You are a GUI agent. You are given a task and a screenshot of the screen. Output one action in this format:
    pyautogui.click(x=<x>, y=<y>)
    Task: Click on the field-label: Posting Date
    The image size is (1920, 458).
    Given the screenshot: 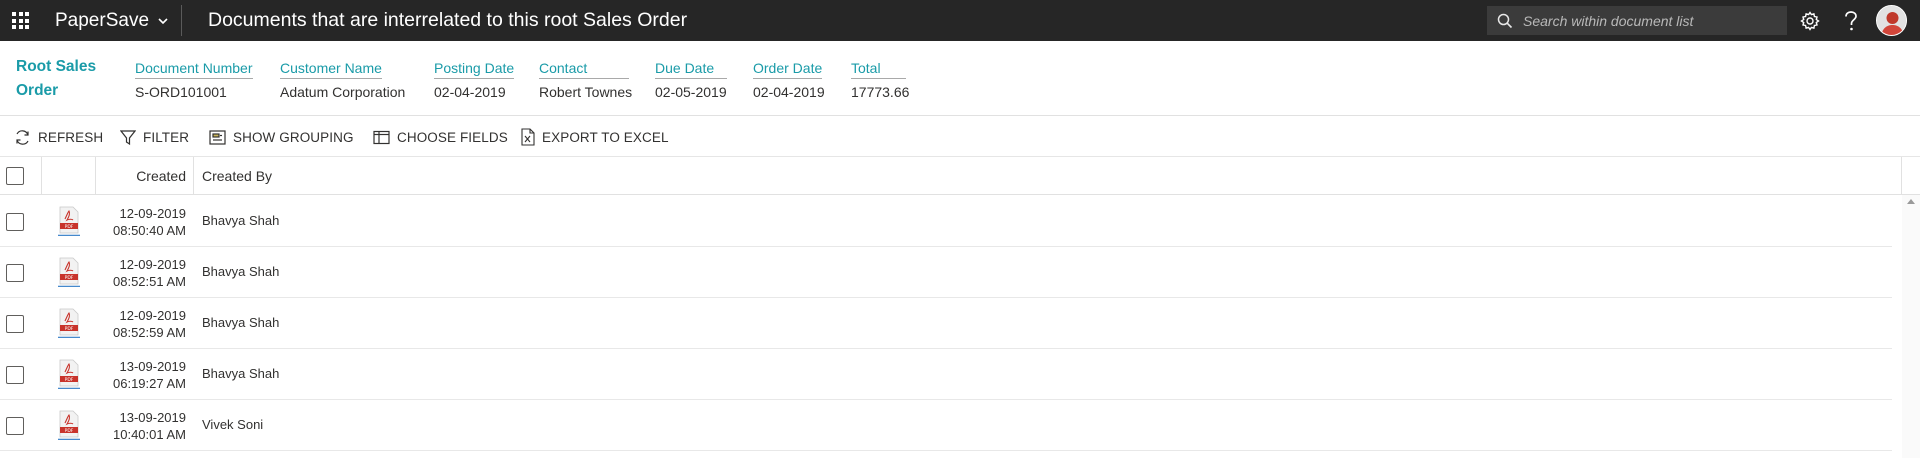 What is the action you would take?
    pyautogui.click(x=474, y=69)
    